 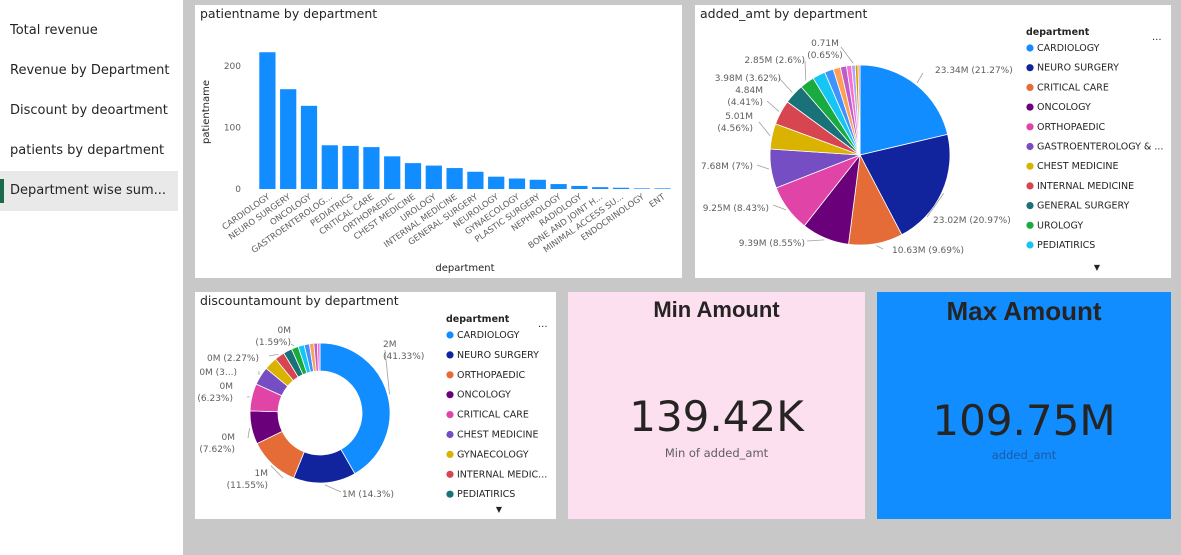 What do you see at coordinates (206, 112) in the screenshot?
I see `y-axis-title: patientname` at bounding box center [206, 112].